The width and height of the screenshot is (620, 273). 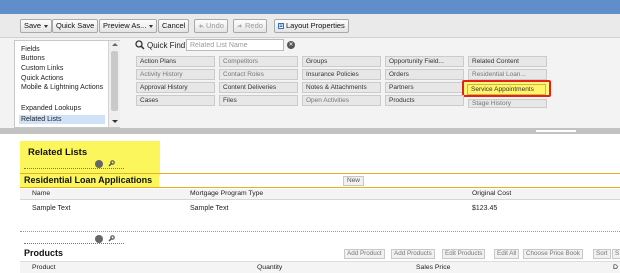 What do you see at coordinates (258, 74) in the screenshot?
I see `palette-item: Contact Roles` at bounding box center [258, 74].